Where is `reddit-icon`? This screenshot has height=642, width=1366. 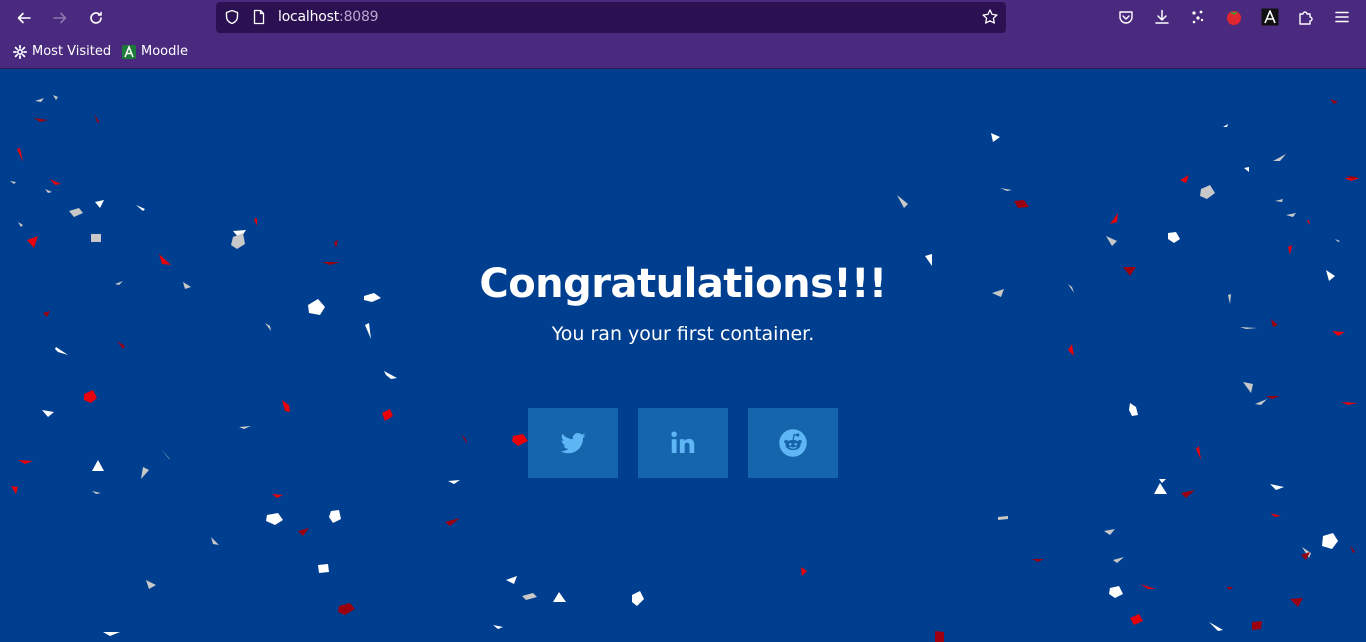 reddit-icon is located at coordinates (793, 443).